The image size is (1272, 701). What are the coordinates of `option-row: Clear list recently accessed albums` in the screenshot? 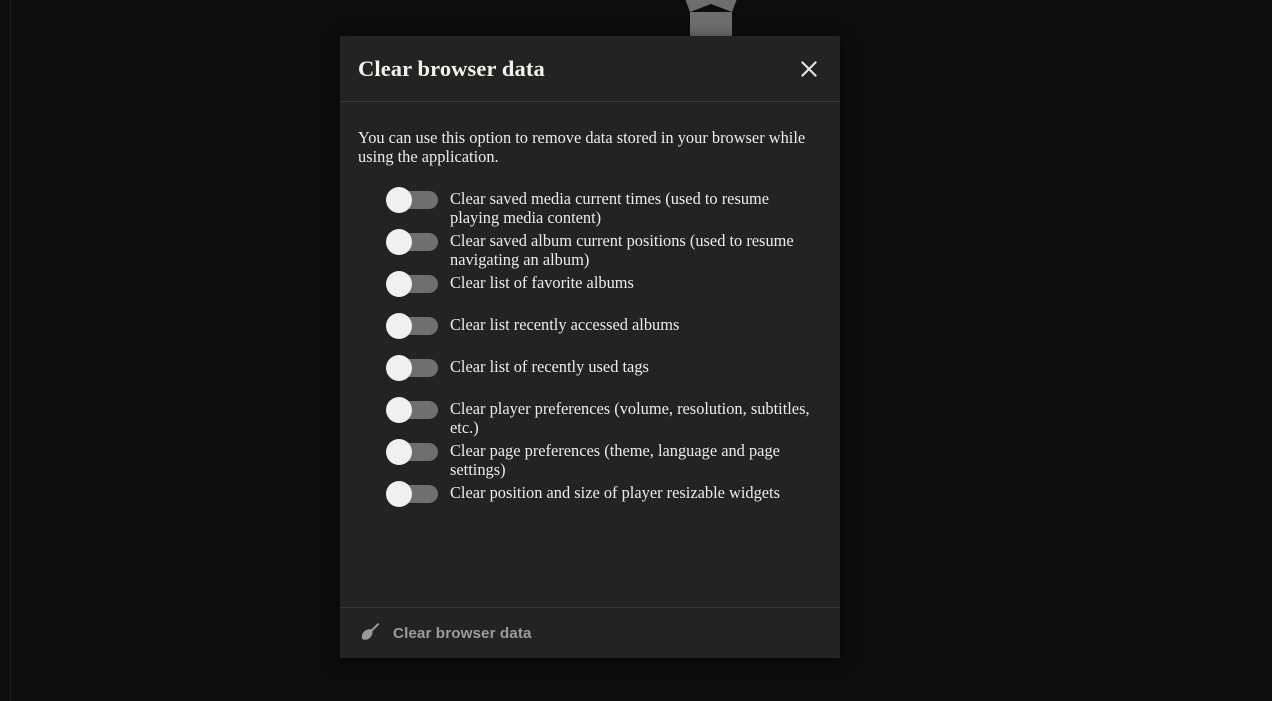 It's located at (590, 333).